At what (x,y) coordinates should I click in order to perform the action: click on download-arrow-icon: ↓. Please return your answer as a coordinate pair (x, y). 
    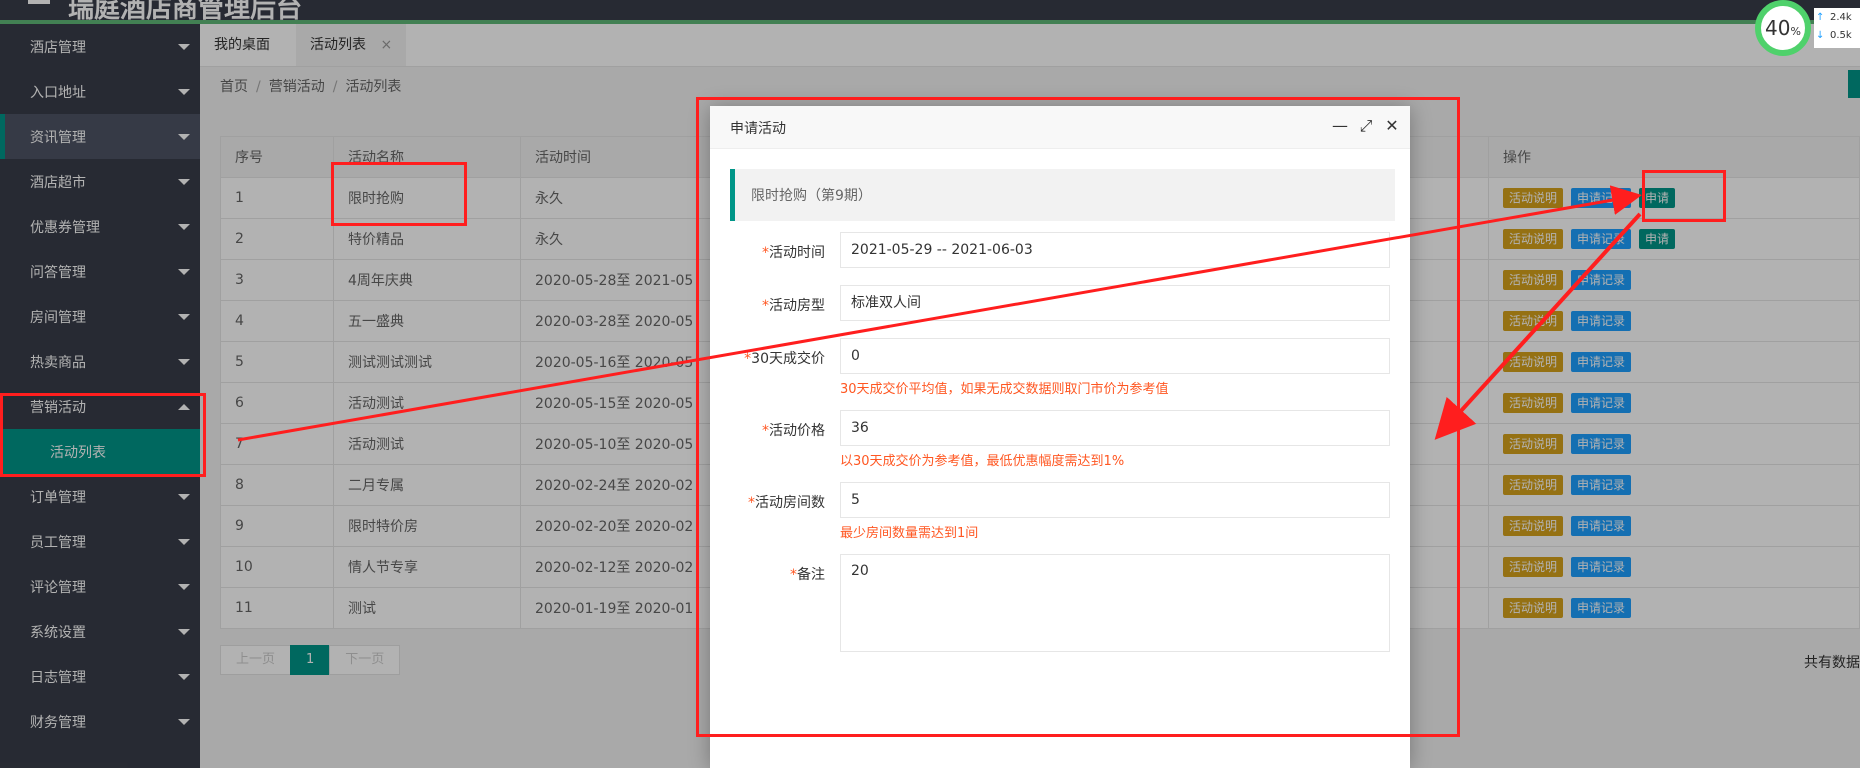
    Looking at the image, I should click on (1820, 35).